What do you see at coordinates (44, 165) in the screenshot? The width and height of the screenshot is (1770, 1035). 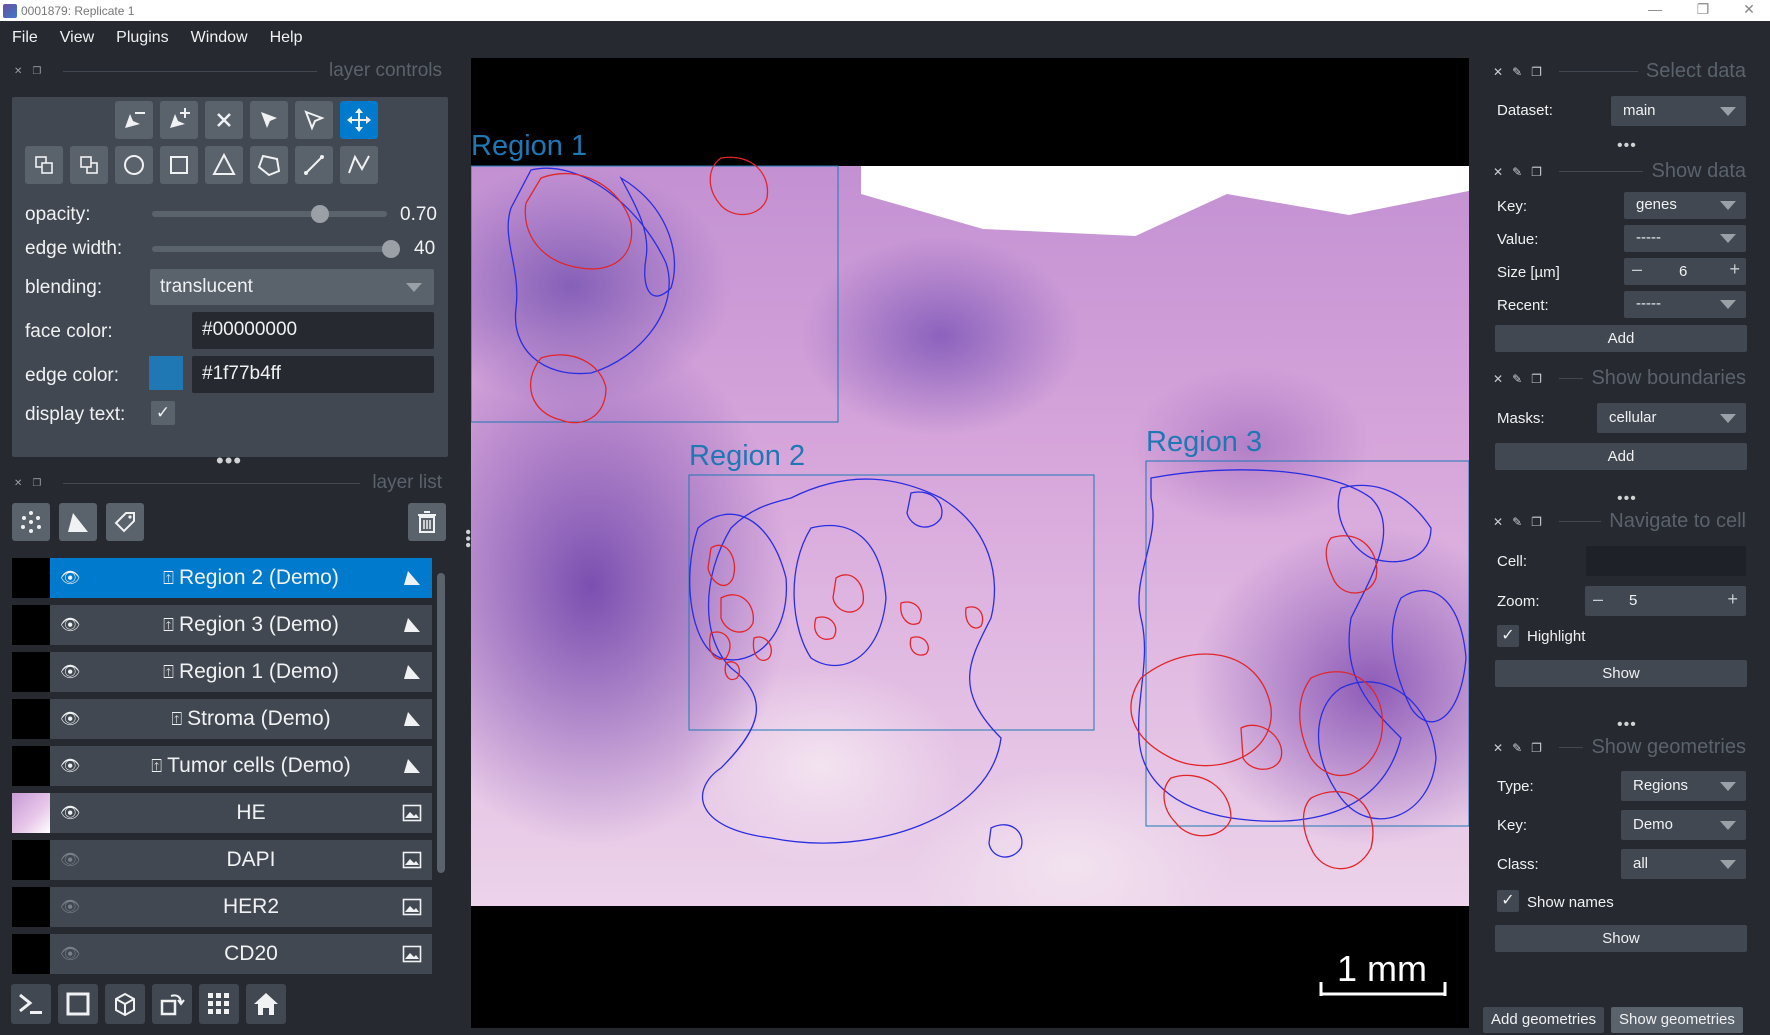 I see `move-front-icon` at bounding box center [44, 165].